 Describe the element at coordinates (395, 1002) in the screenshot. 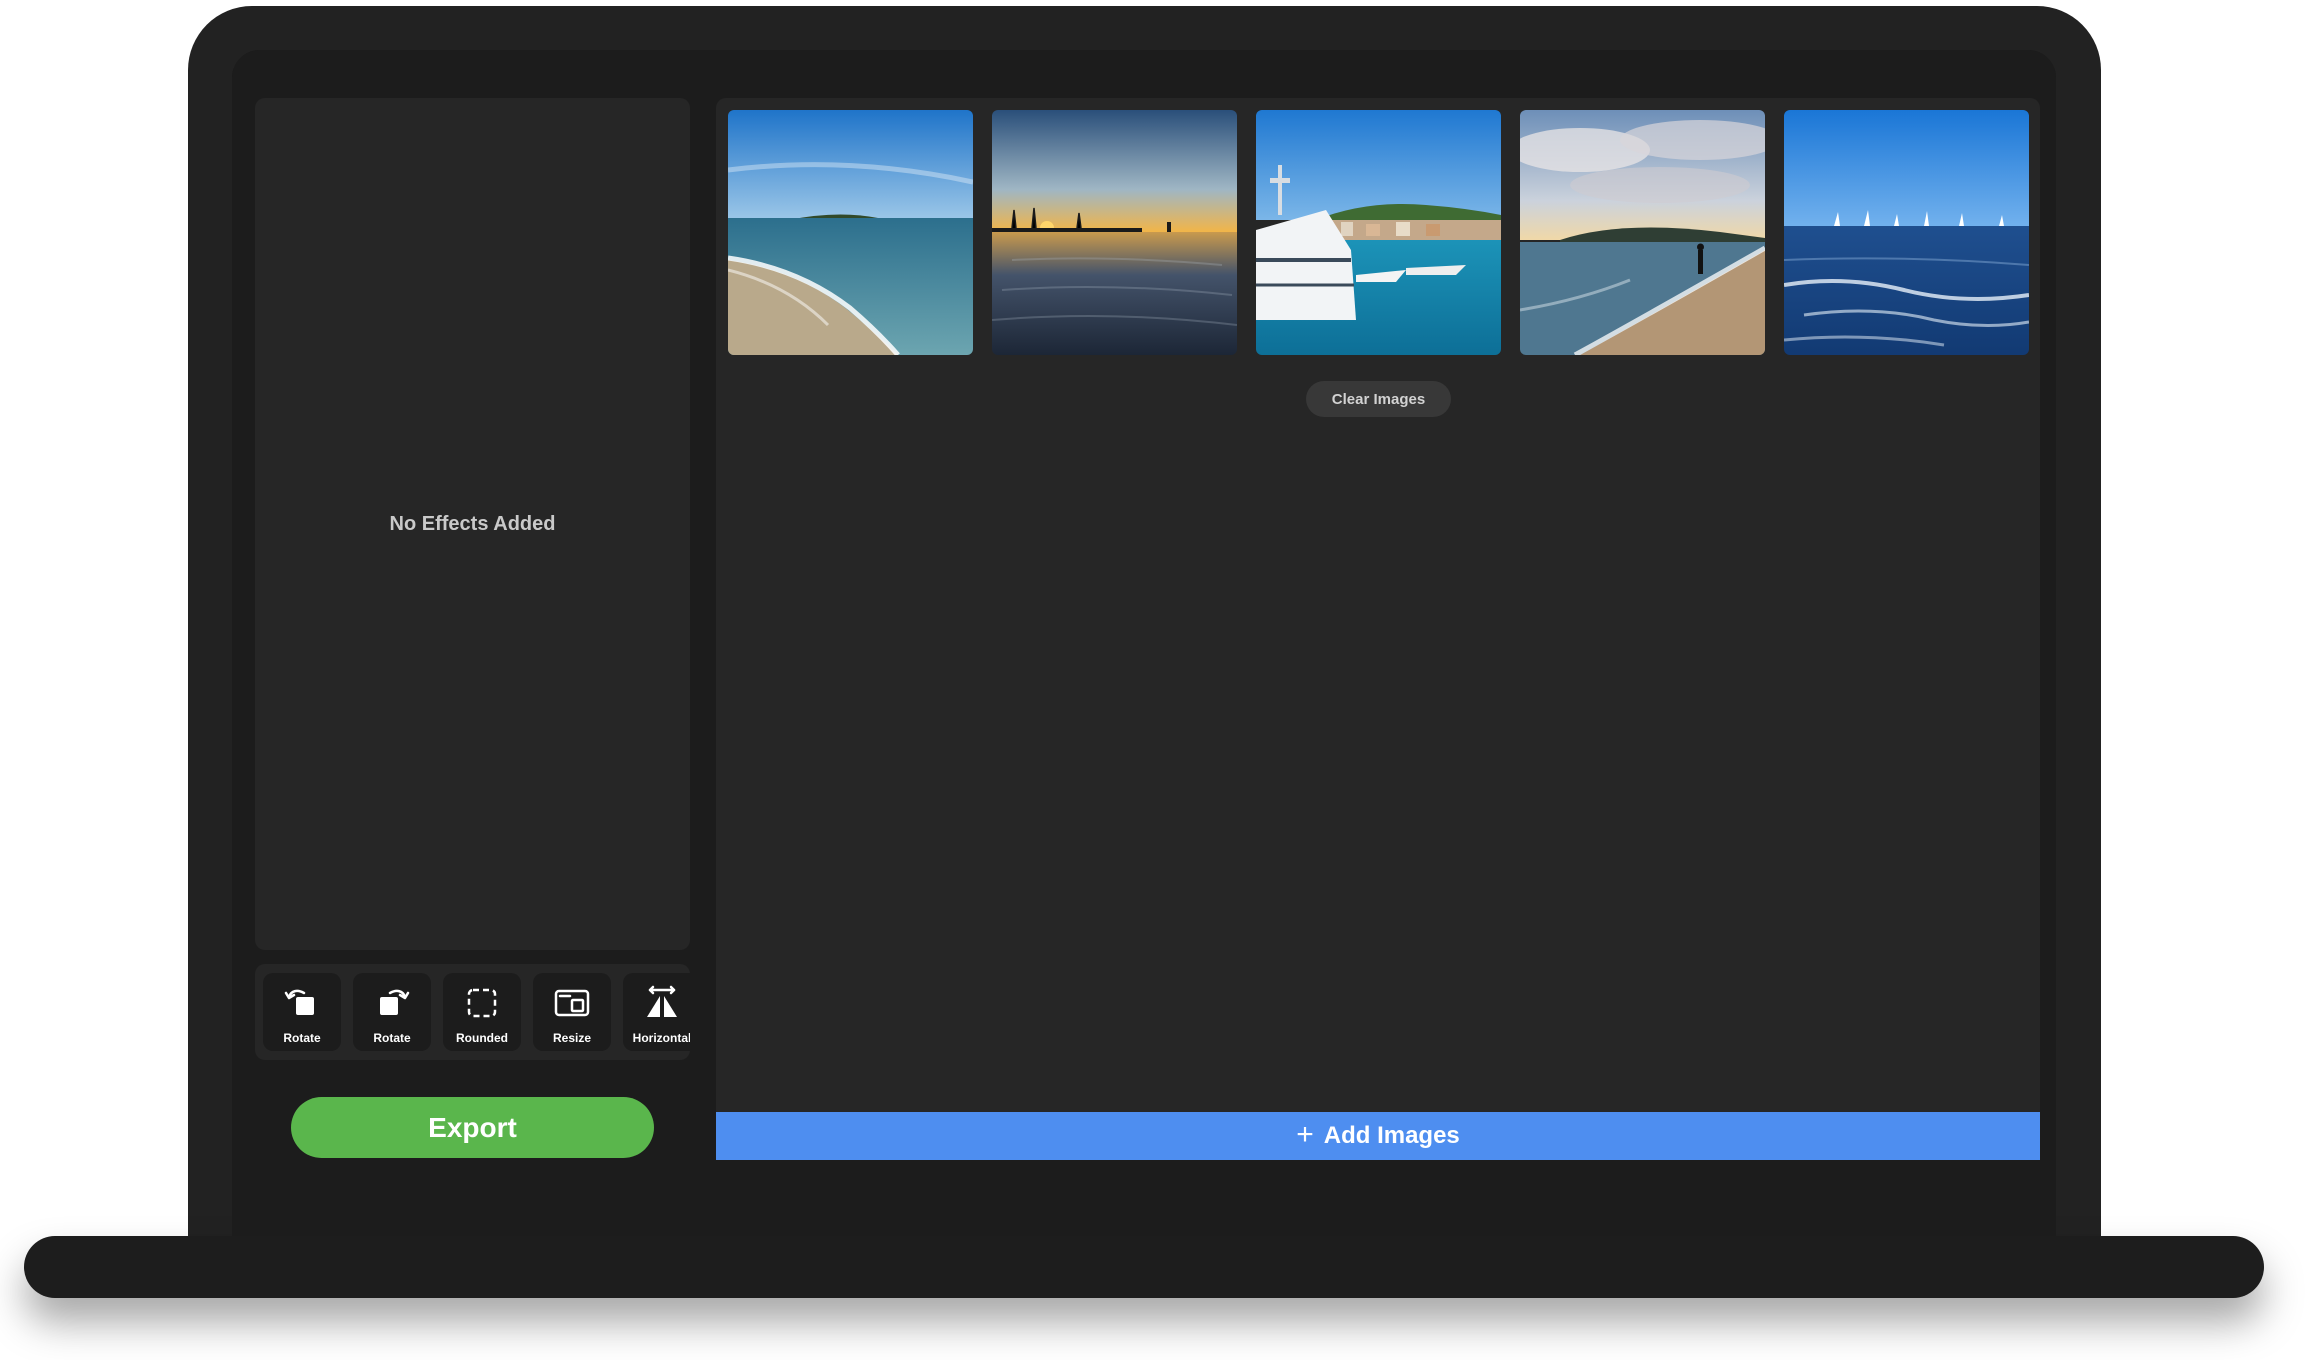

I see `rotate-right-icon` at that location.